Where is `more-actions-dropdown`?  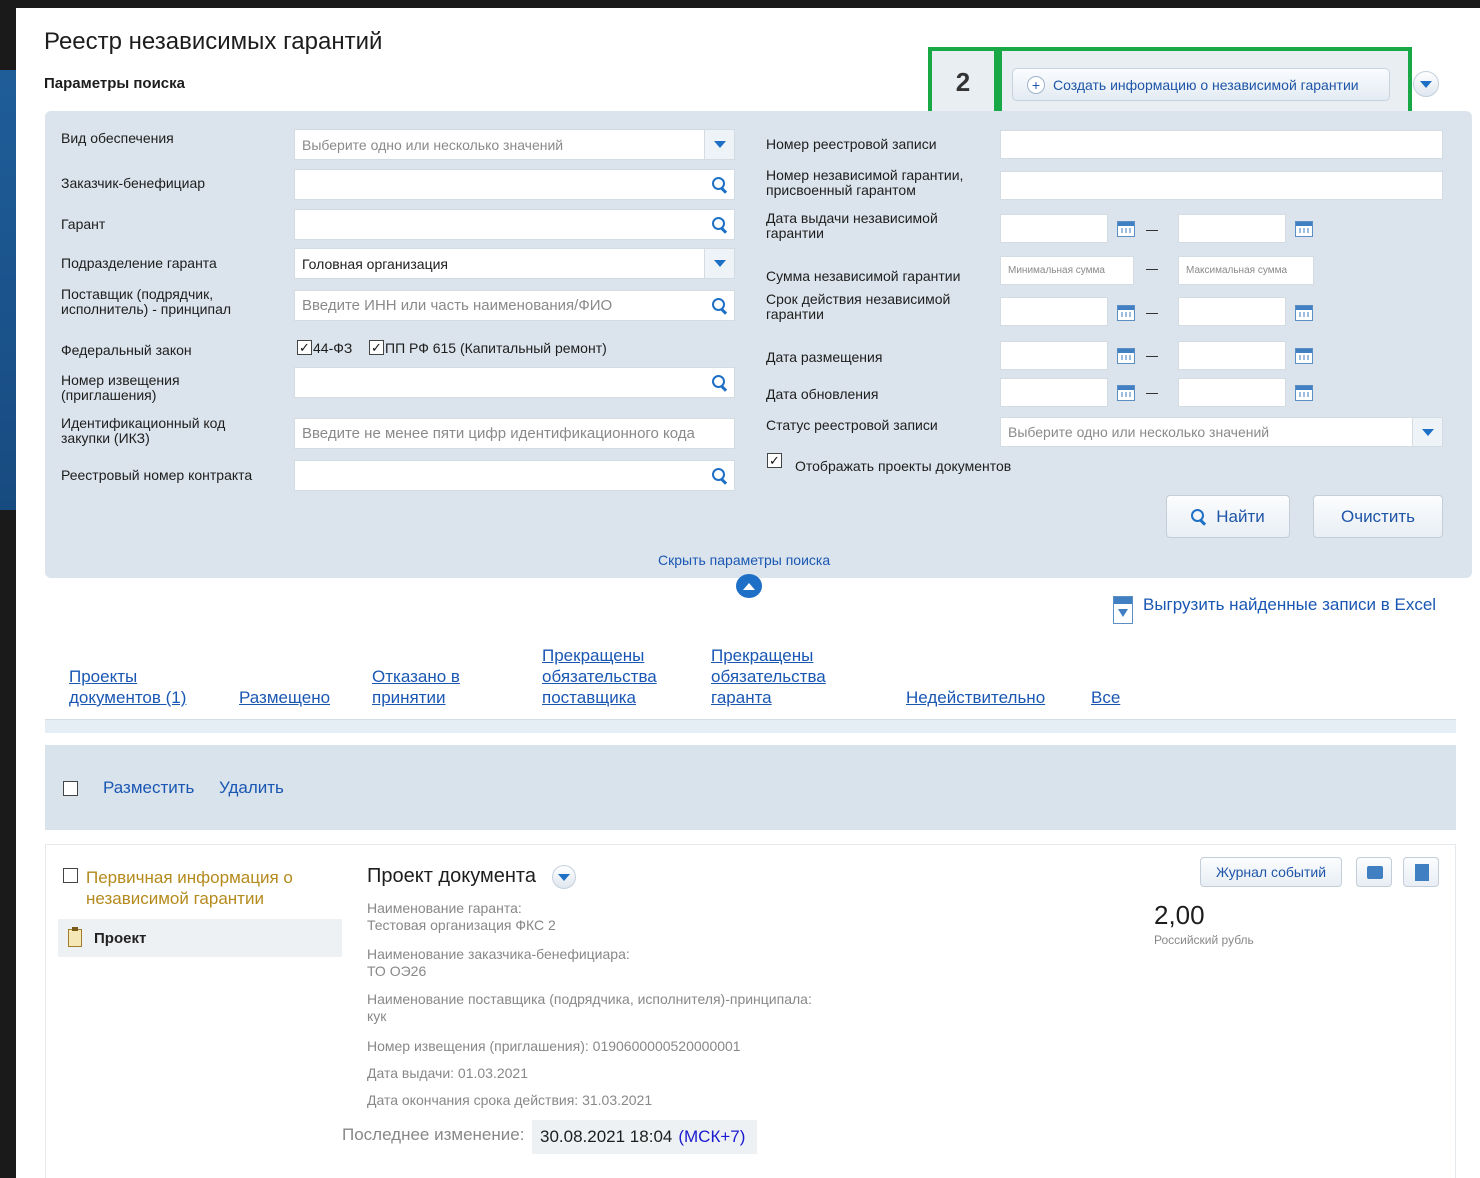
more-actions-dropdown is located at coordinates (1426, 84).